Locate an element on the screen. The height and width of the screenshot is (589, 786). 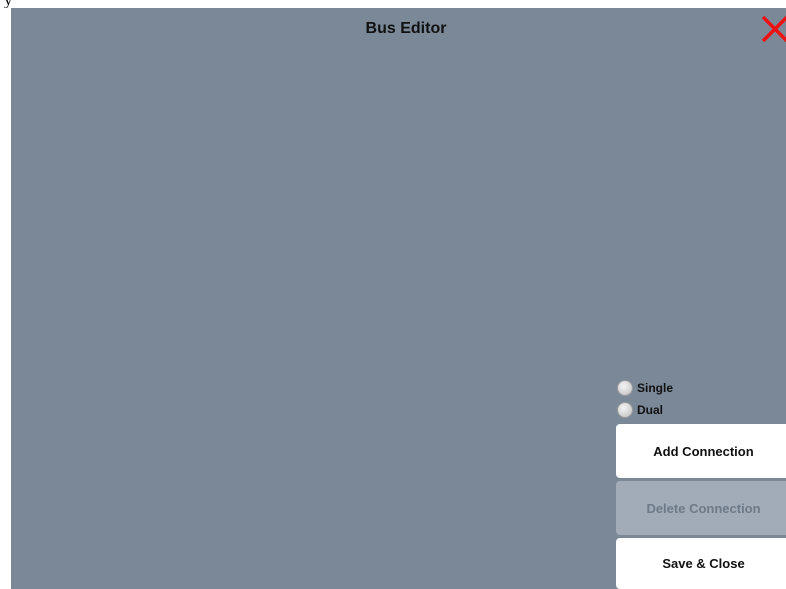
clipped-text-fragment: y is located at coordinates (70, 4).